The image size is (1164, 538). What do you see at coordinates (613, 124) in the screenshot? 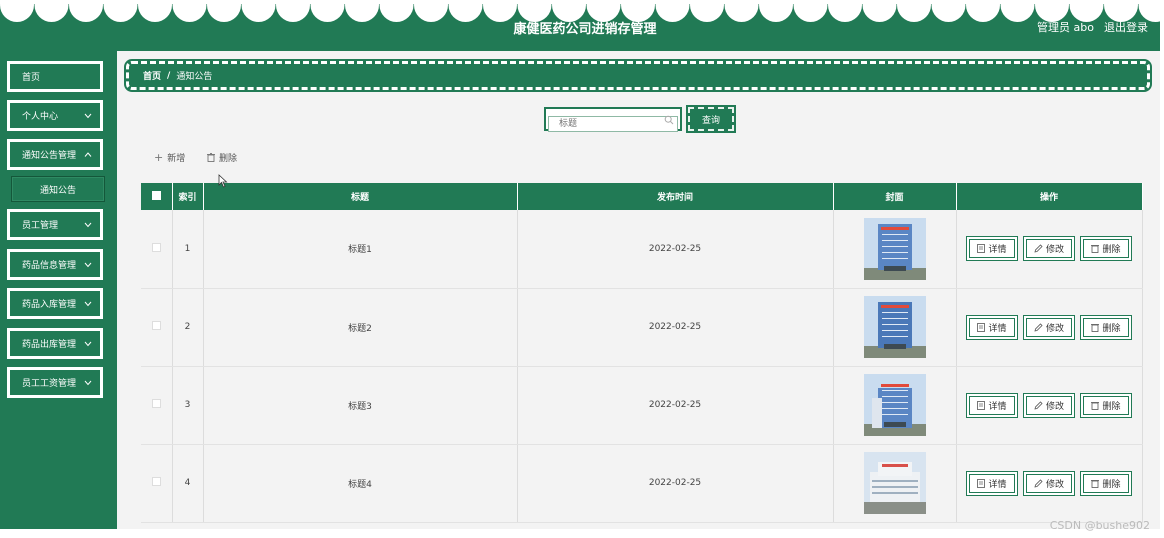
I see `search-input` at bounding box center [613, 124].